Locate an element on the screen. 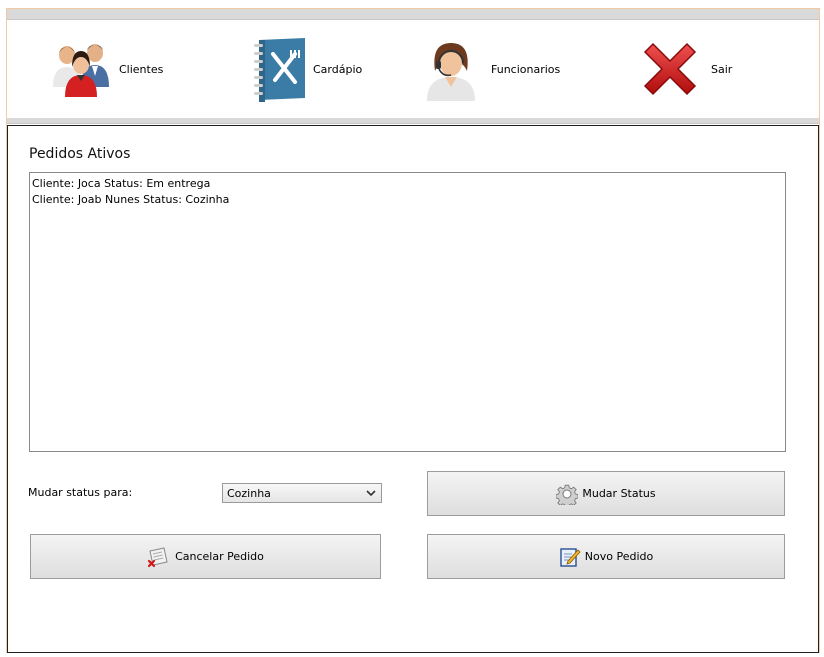  toolbar-sair-label: Sair is located at coordinates (722, 69).